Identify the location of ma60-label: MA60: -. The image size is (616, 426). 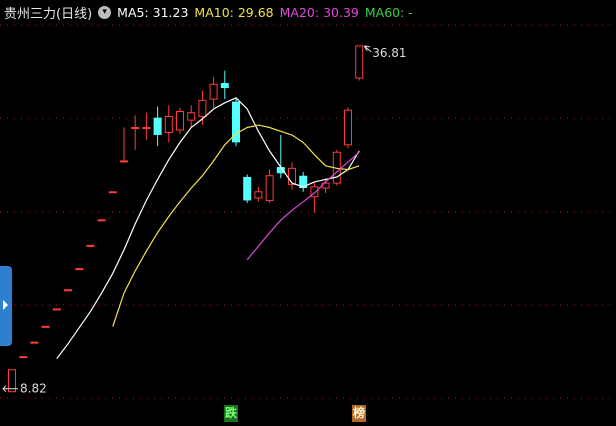
(388, 12).